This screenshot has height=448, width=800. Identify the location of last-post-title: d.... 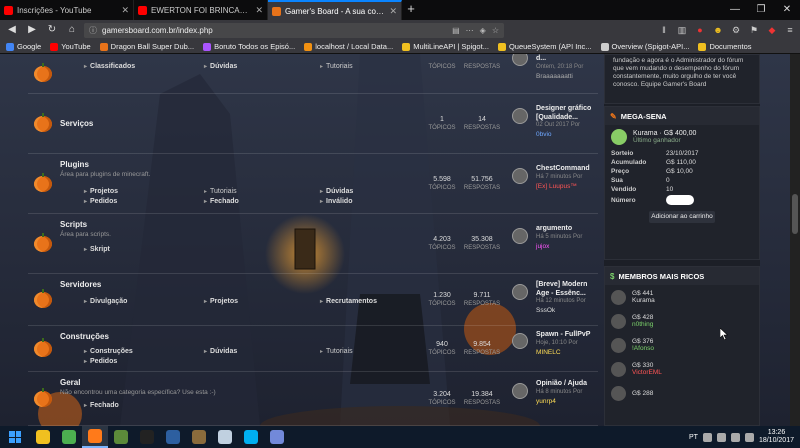
(566, 58).